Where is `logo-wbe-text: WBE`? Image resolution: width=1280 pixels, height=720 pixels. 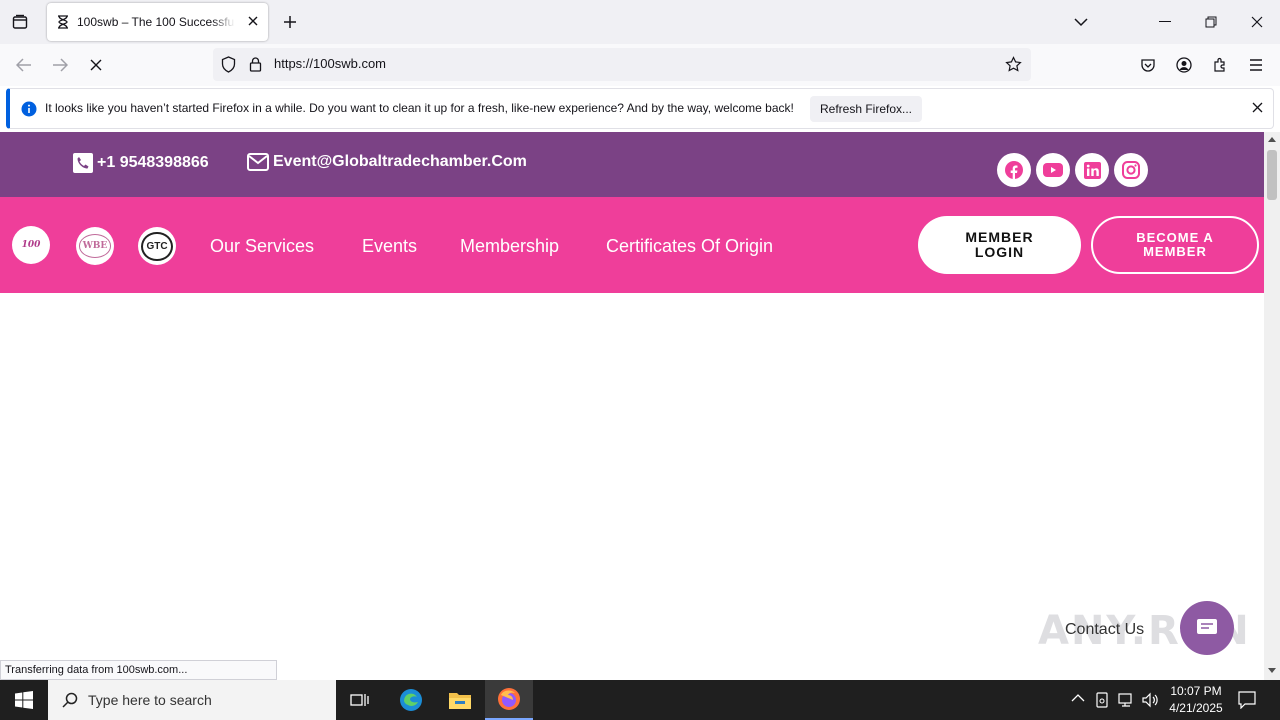 logo-wbe-text: WBE is located at coordinates (95, 246).